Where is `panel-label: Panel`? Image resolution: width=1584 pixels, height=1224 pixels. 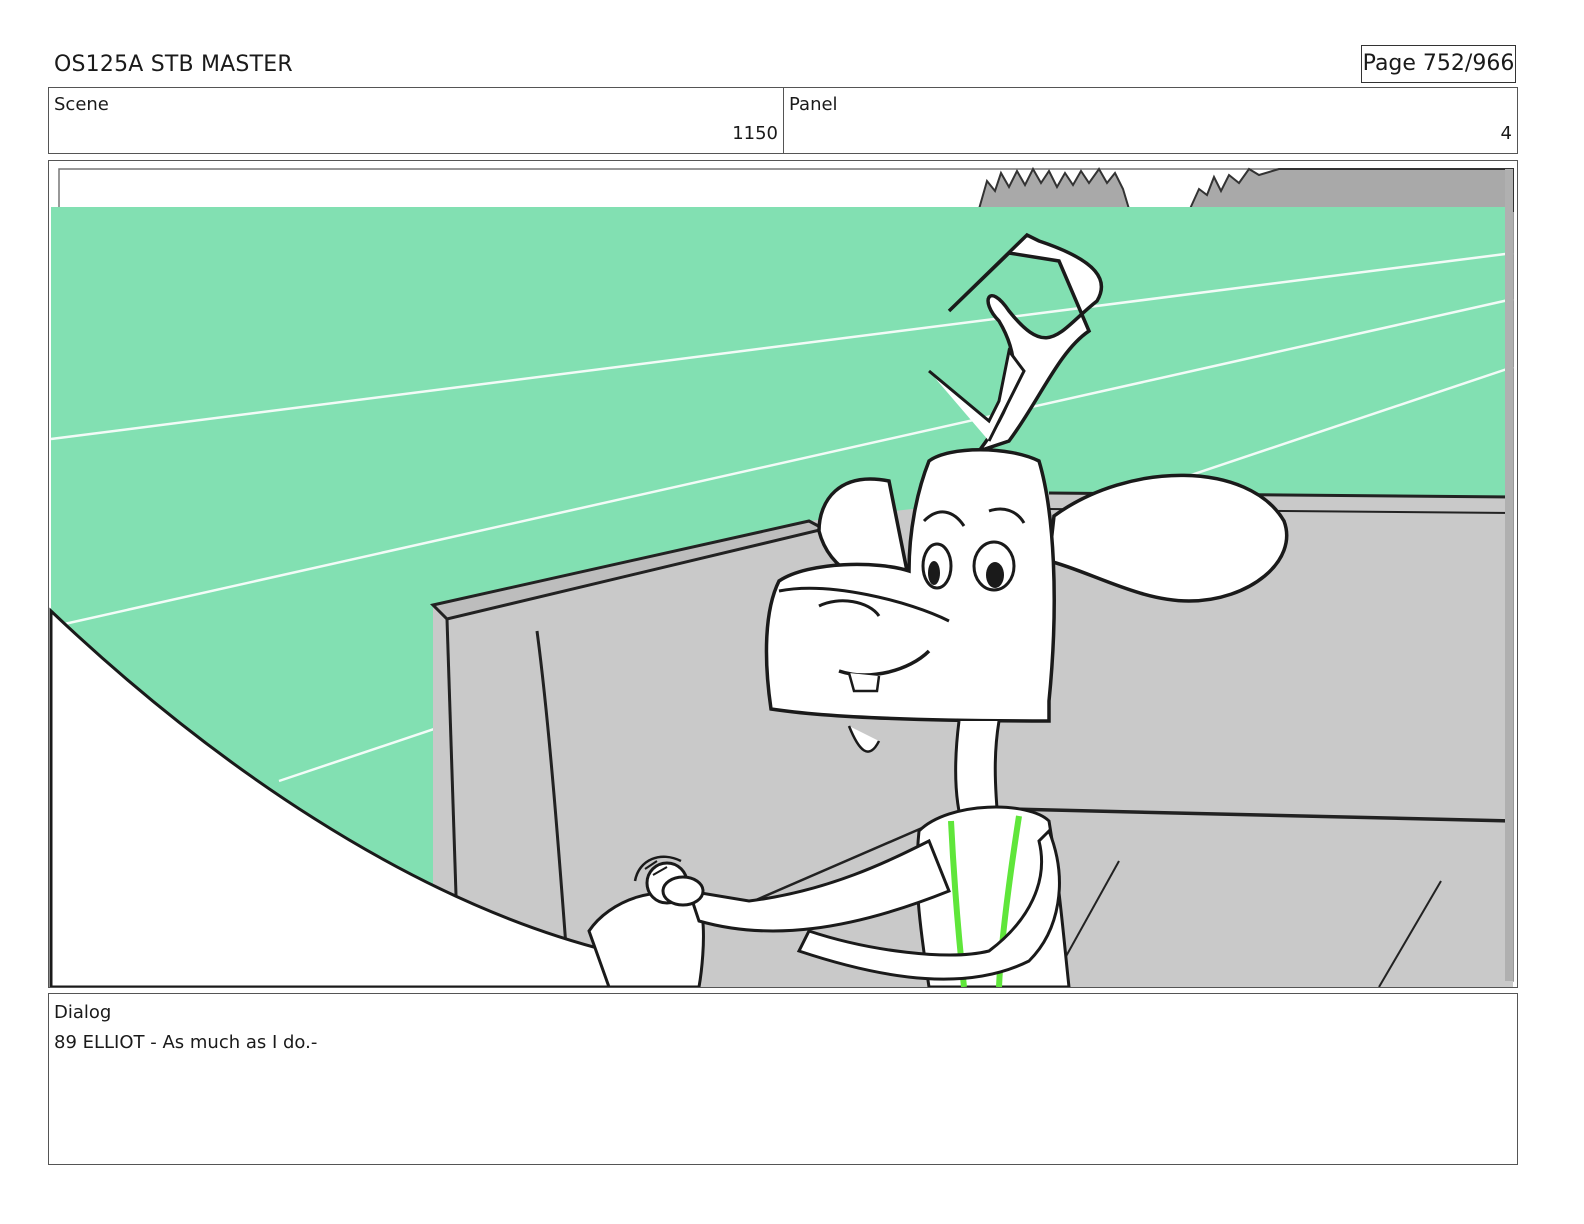 panel-label: Panel is located at coordinates (813, 104).